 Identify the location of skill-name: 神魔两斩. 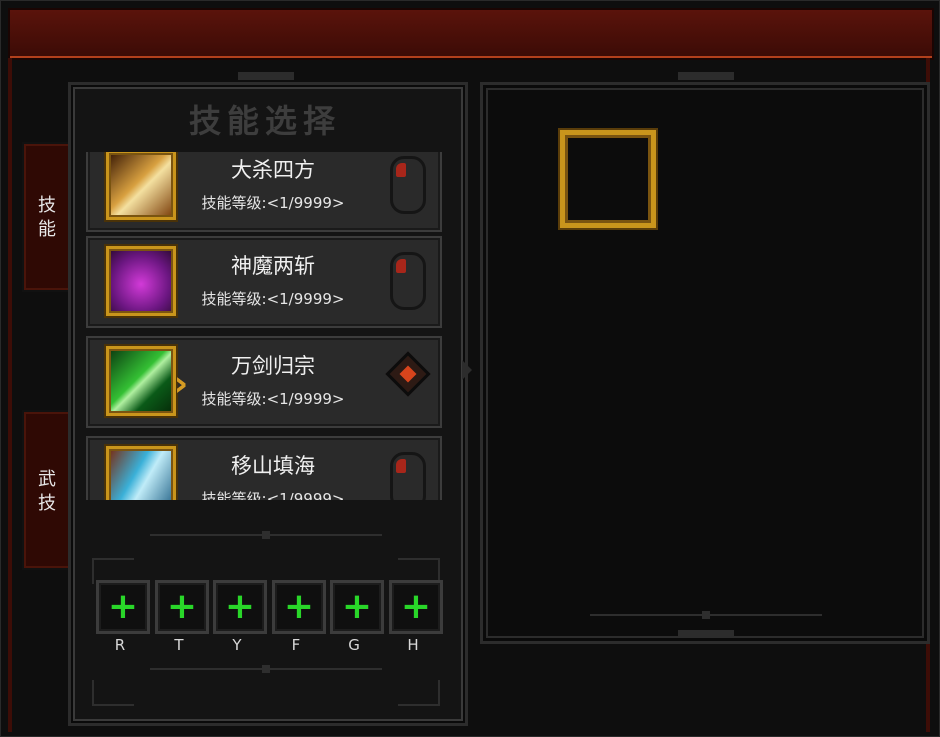
(273, 266).